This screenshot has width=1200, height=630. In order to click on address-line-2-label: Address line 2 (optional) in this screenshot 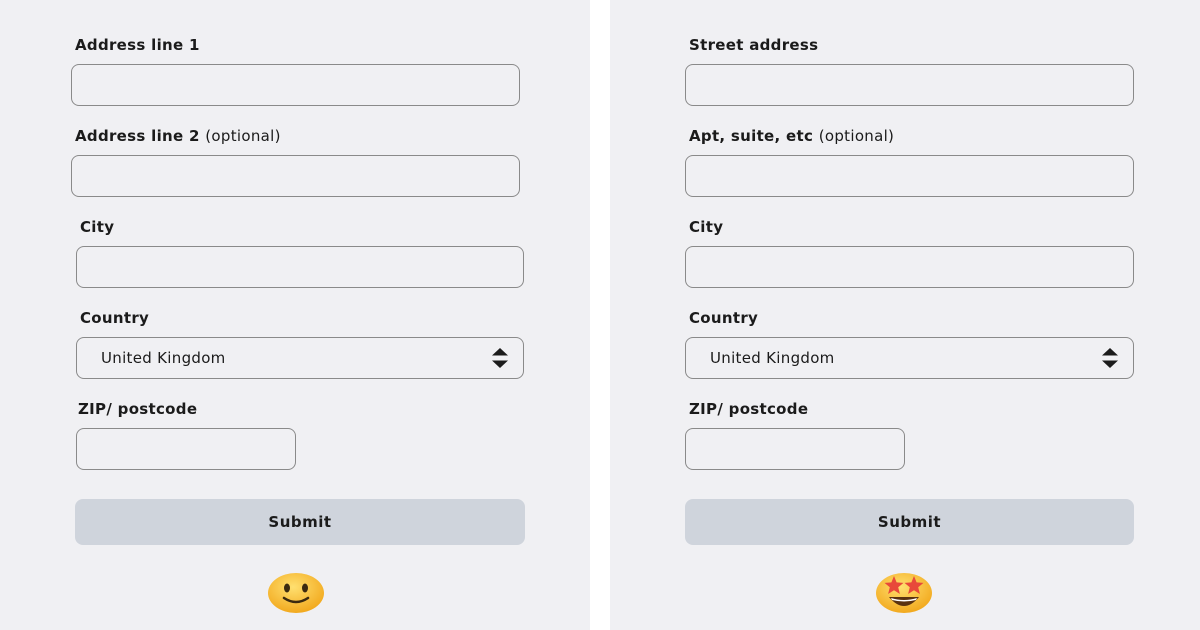, I will do `click(178, 136)`.